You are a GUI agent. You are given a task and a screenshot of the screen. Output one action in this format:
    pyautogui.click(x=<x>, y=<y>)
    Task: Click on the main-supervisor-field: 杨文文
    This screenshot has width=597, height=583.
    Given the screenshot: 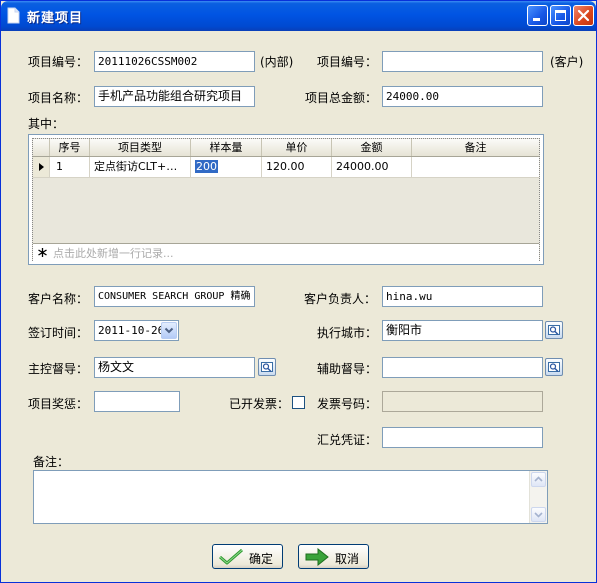 What is the action you would take?
    pyautogui.click(x=174, y=367)
    